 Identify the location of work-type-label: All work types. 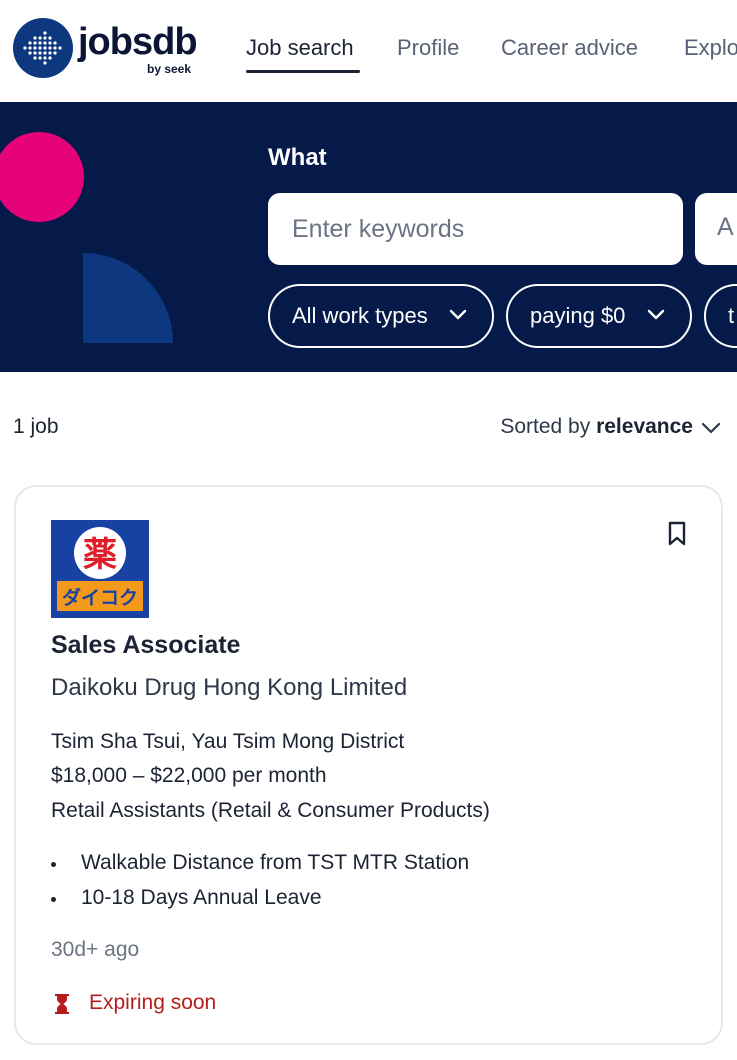
(360, 315).